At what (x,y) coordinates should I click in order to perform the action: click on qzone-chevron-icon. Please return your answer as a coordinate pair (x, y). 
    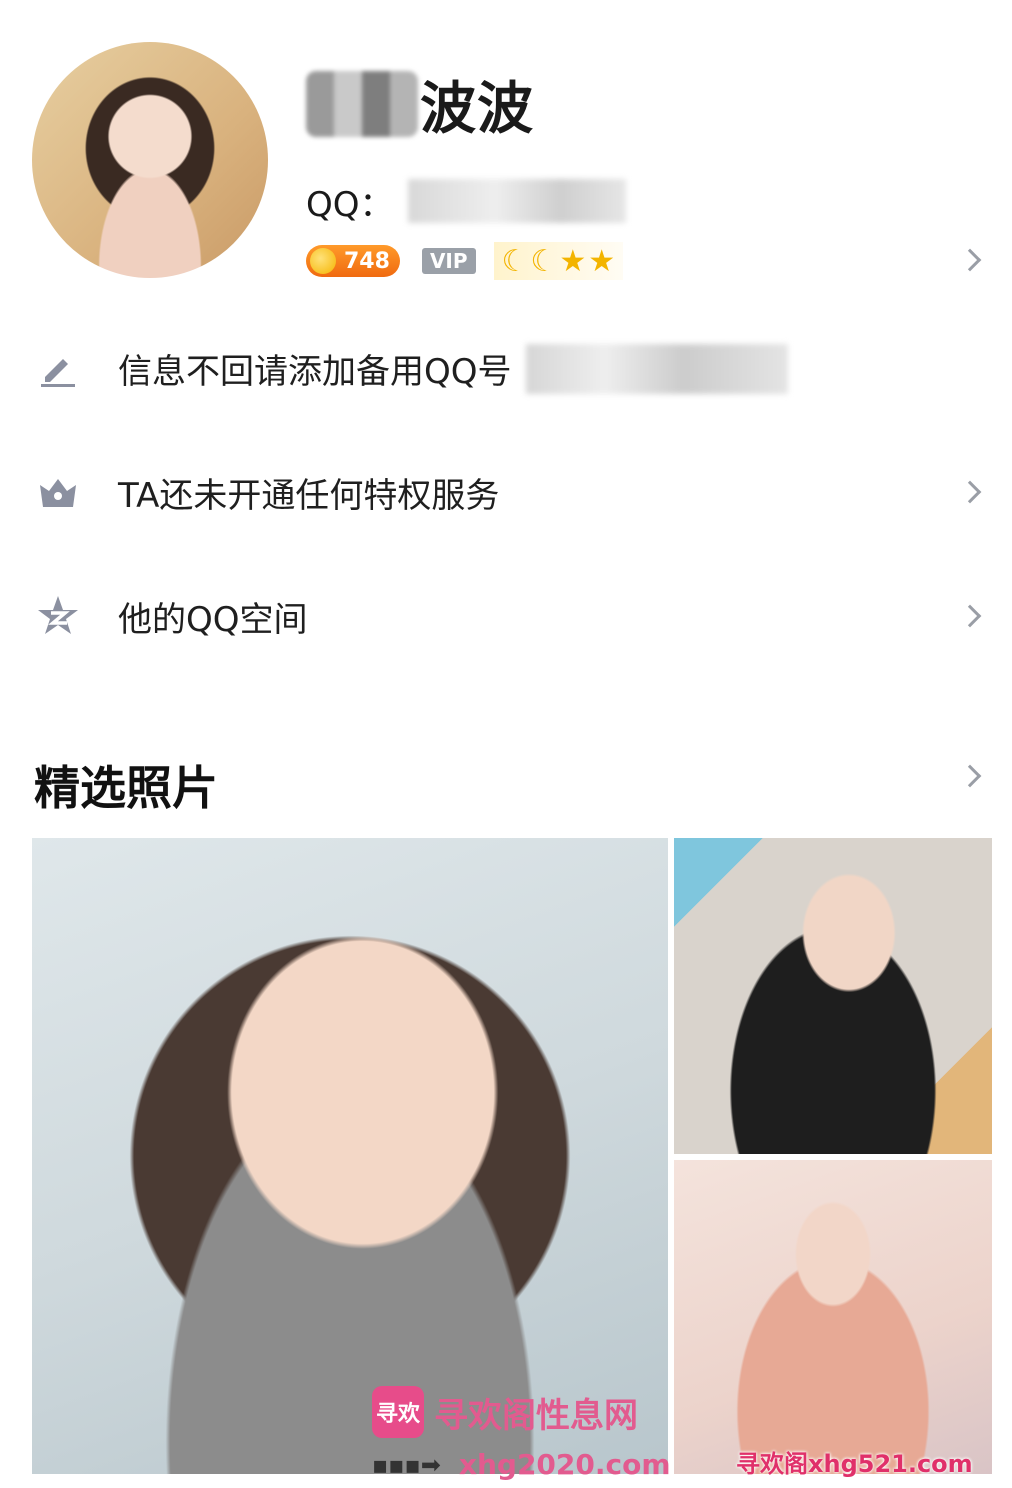
    Looking at the image, I should click on (970, 616).